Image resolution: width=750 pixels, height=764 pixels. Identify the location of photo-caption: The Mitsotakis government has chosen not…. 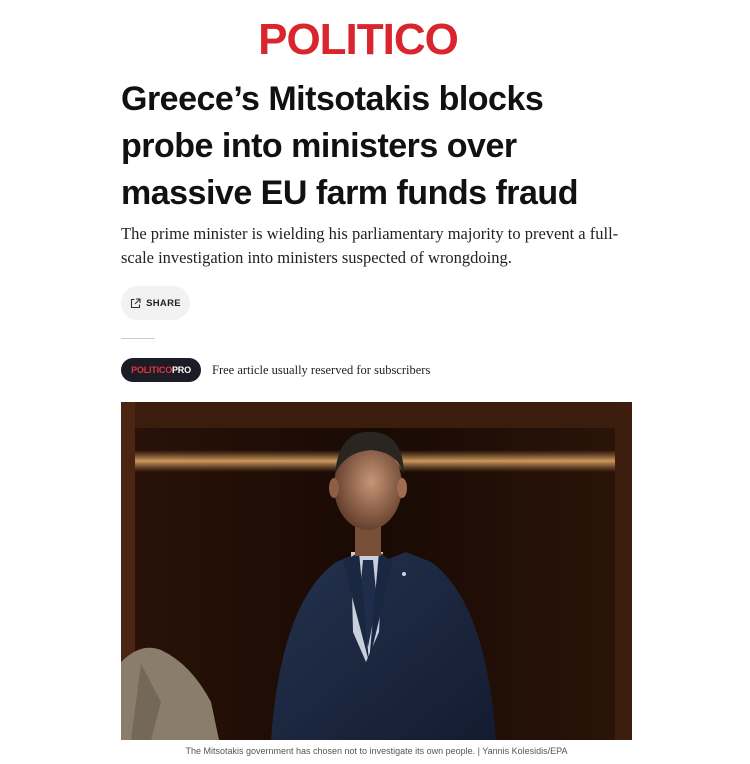
(376, 751).